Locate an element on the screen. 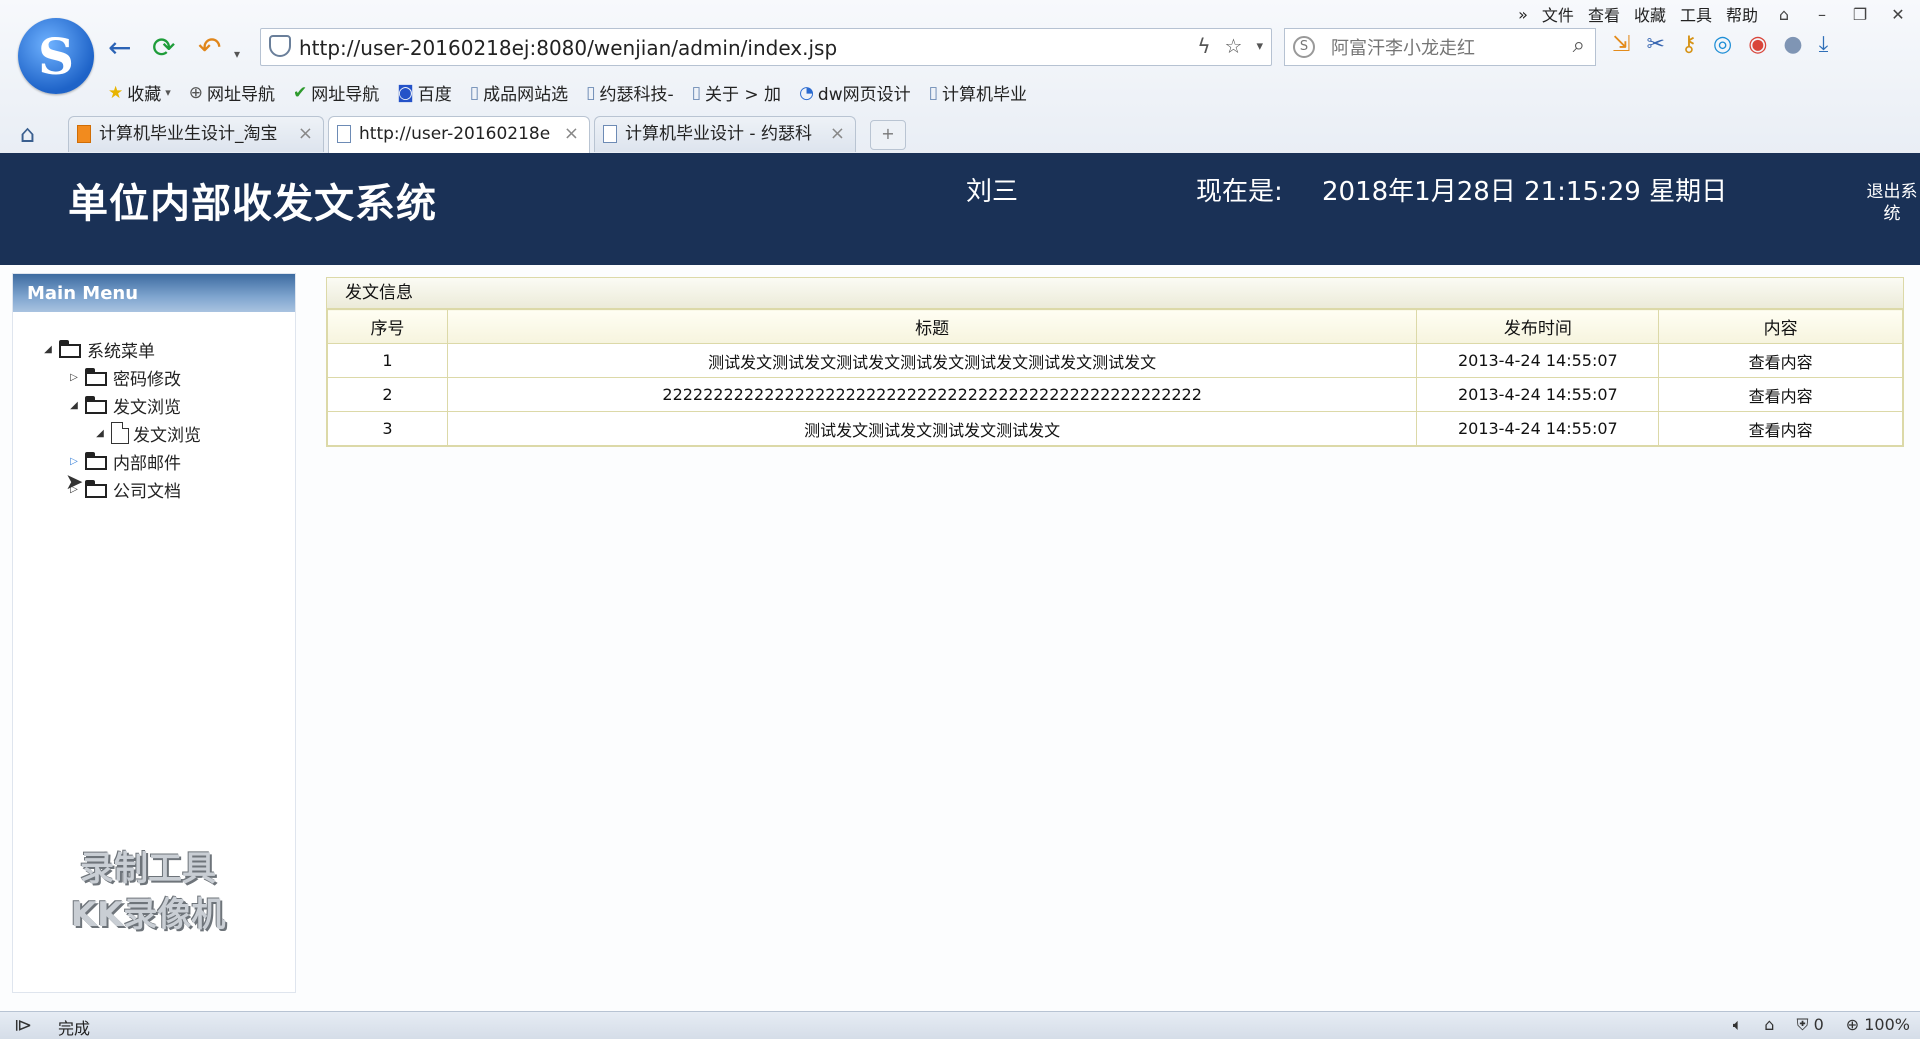 This screenshot has height=1039, width=1920. search-input is located at coordinates (1441, 48).